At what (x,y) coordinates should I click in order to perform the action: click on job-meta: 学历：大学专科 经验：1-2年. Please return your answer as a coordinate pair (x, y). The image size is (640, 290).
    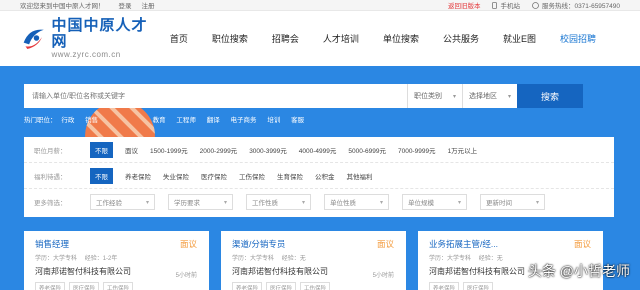
    Looking at the image, I should click on (116, 257).